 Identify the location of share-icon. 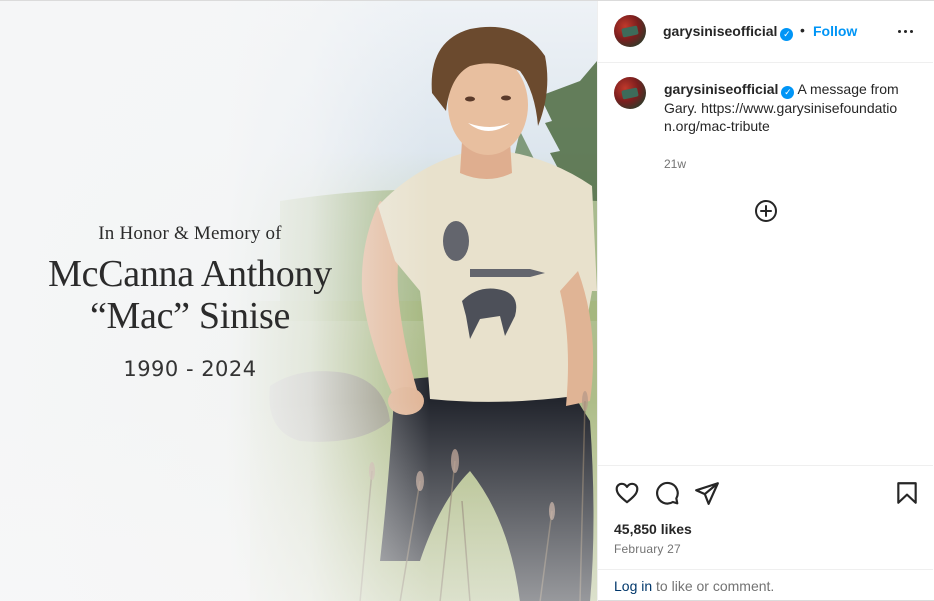
(707, 493).